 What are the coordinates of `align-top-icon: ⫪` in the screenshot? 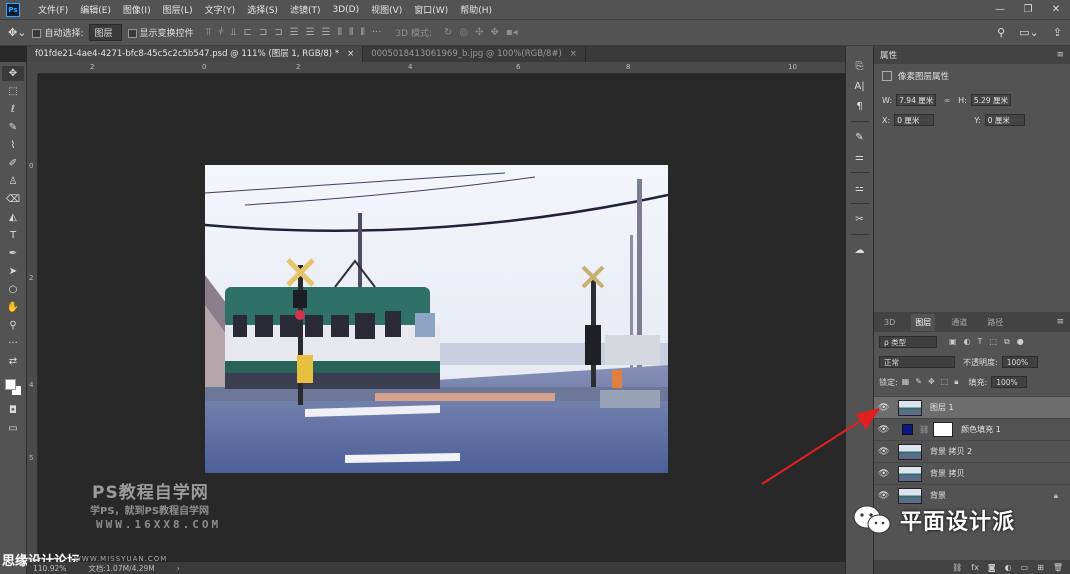 It's located at (209, 32).